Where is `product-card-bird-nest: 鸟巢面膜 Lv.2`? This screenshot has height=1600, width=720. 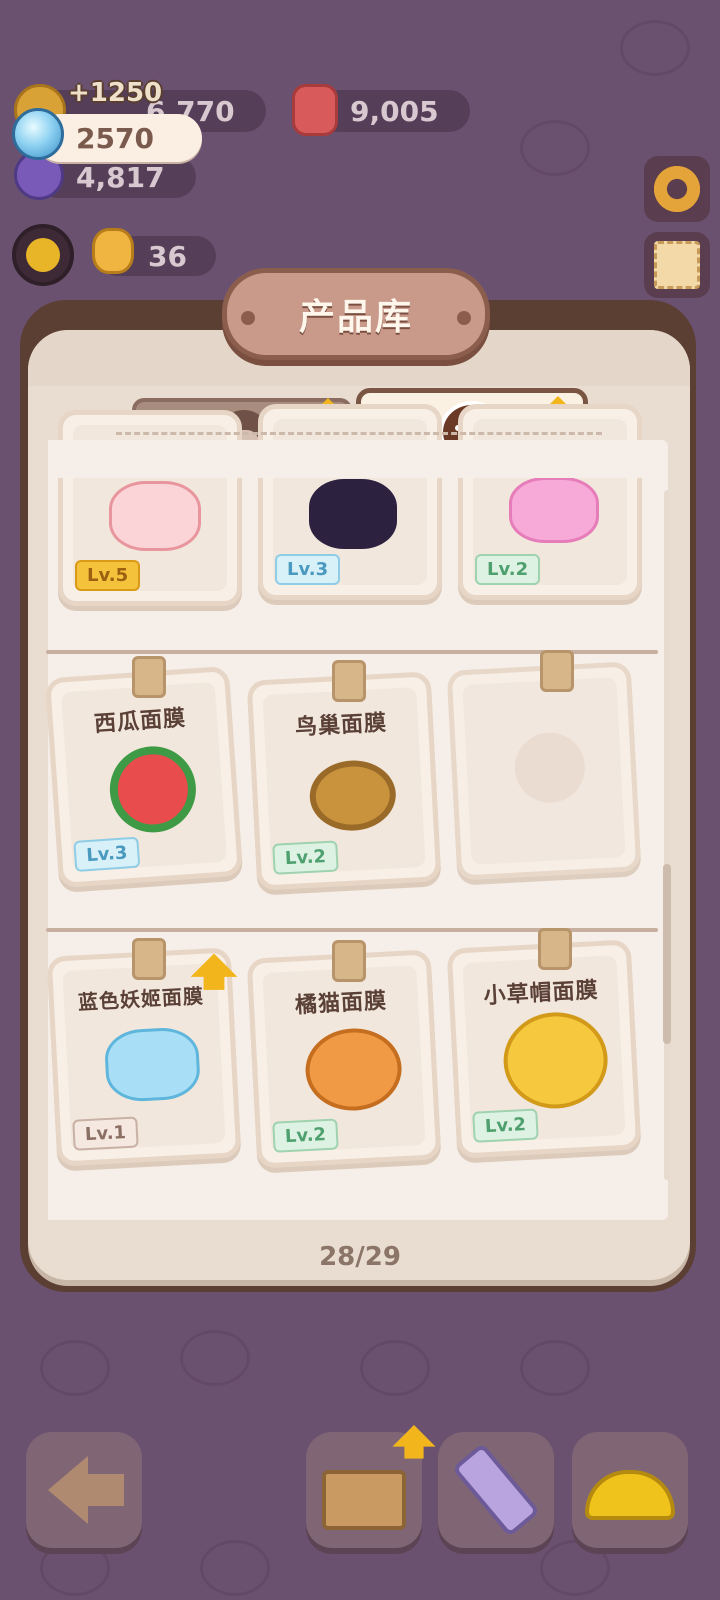 product-card-bird-nest: 鸟巢面膜 Lv.2 is located at coordinates (344, 781).